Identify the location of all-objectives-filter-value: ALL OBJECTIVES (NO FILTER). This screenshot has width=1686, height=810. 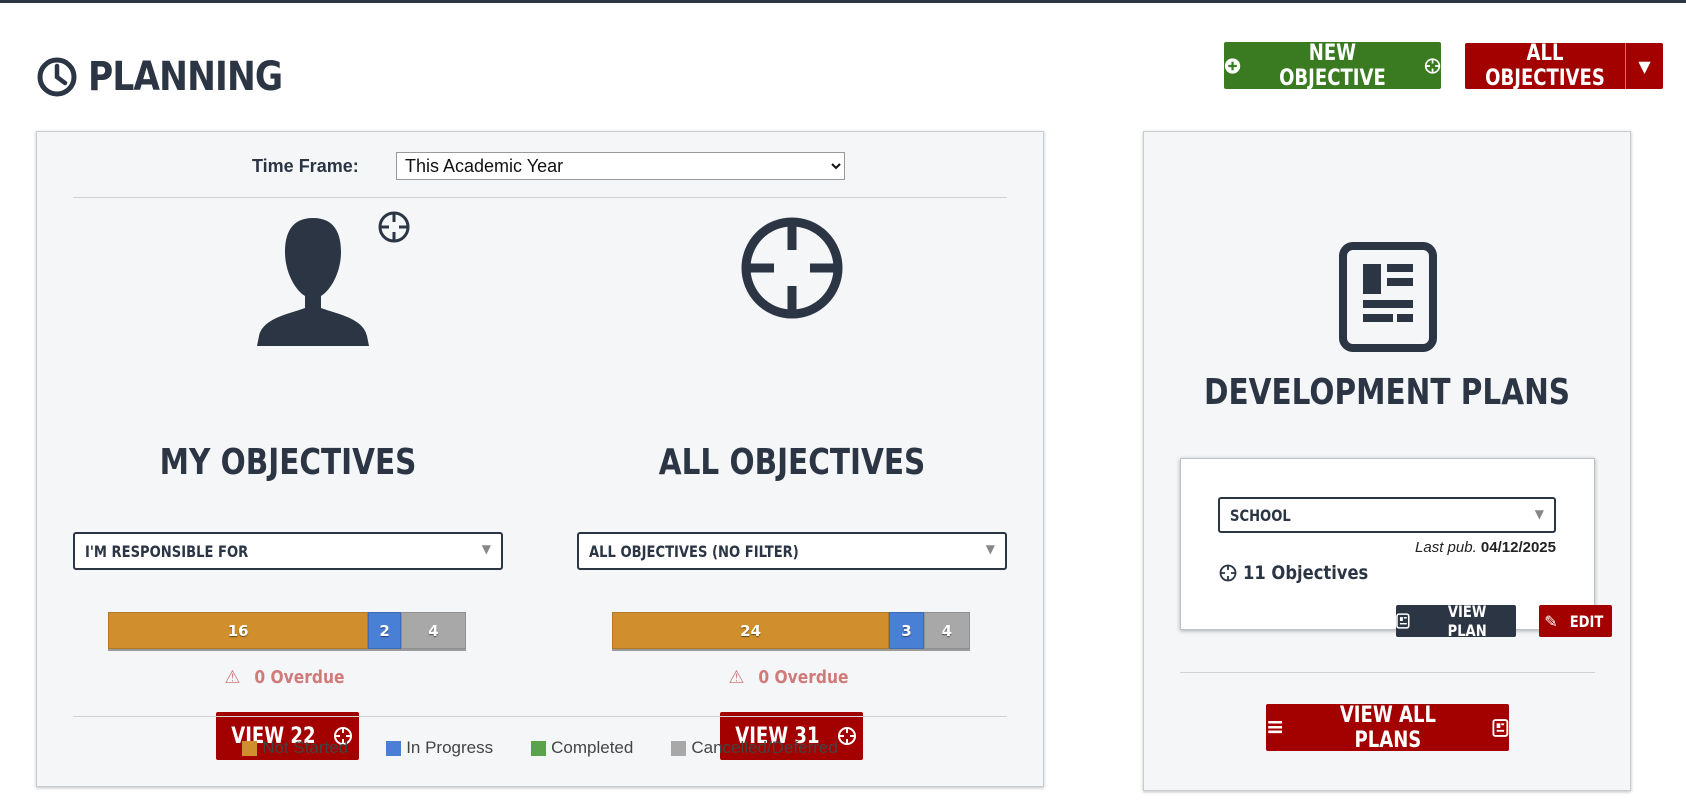
(694, 551).